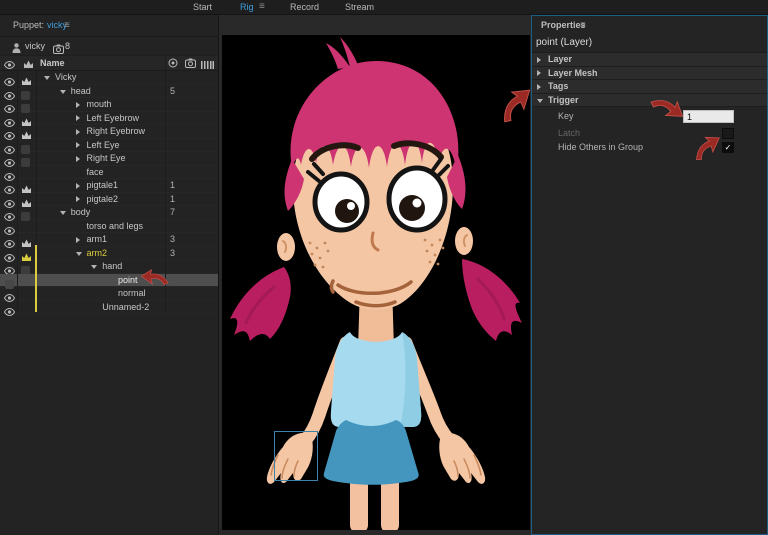 This screenshot has height=535, width=768. What do you see at coordinates (109, 214) in the screenshot?
I see `layer-row-body: body 7` at bounding box center [109, 214].